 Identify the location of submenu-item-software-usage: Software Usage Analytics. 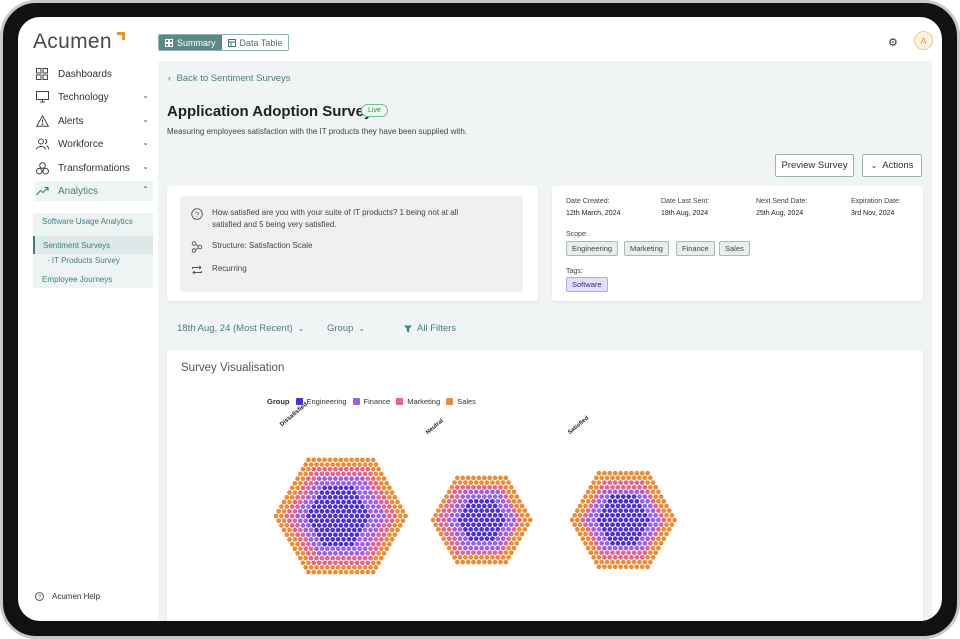
(87, 221).